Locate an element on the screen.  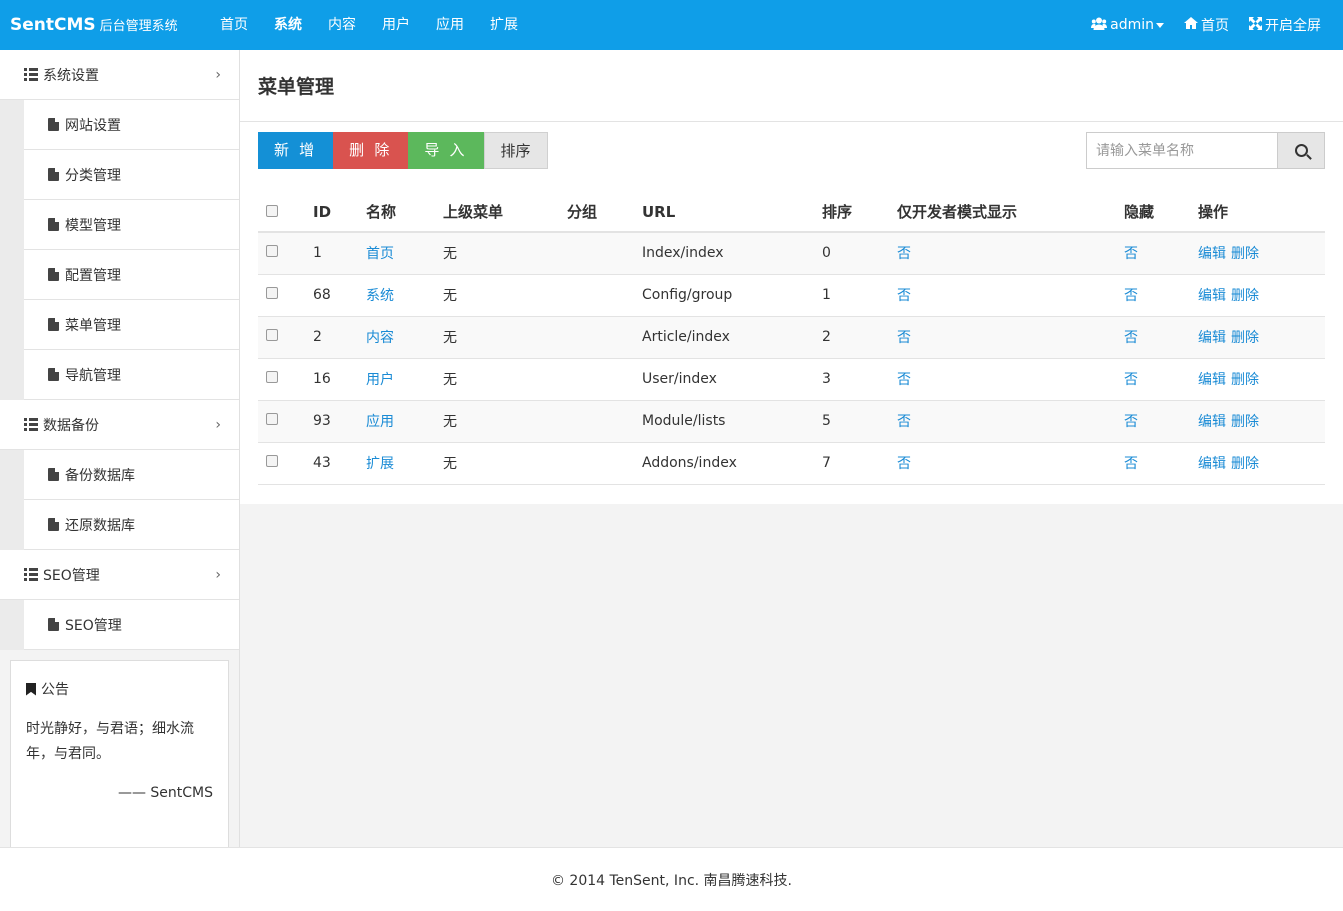
sidebar-item-backup-db: 备份数据库 is located at coordinates (131, 475).